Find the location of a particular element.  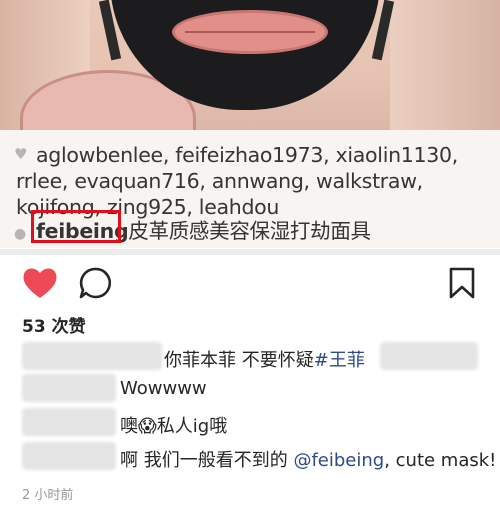

caption-text: 皮革质感美容保湿打劫面具 is located at coordinates (249, 231).